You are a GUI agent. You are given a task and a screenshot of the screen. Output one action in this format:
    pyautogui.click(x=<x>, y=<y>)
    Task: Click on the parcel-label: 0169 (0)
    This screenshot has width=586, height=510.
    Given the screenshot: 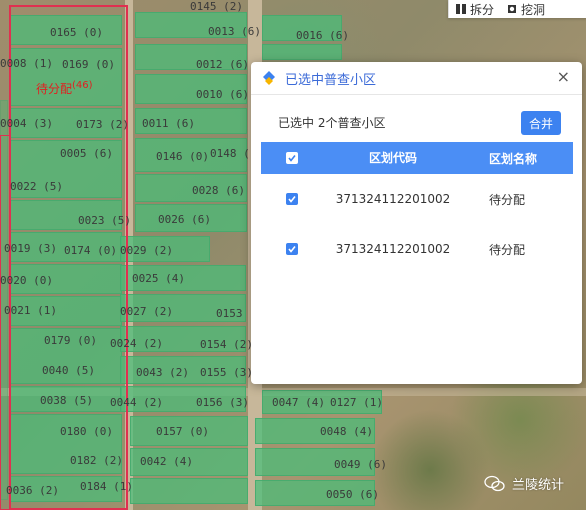 What is the action you would take?
    pyautogui.click(x=88, y=64)
    